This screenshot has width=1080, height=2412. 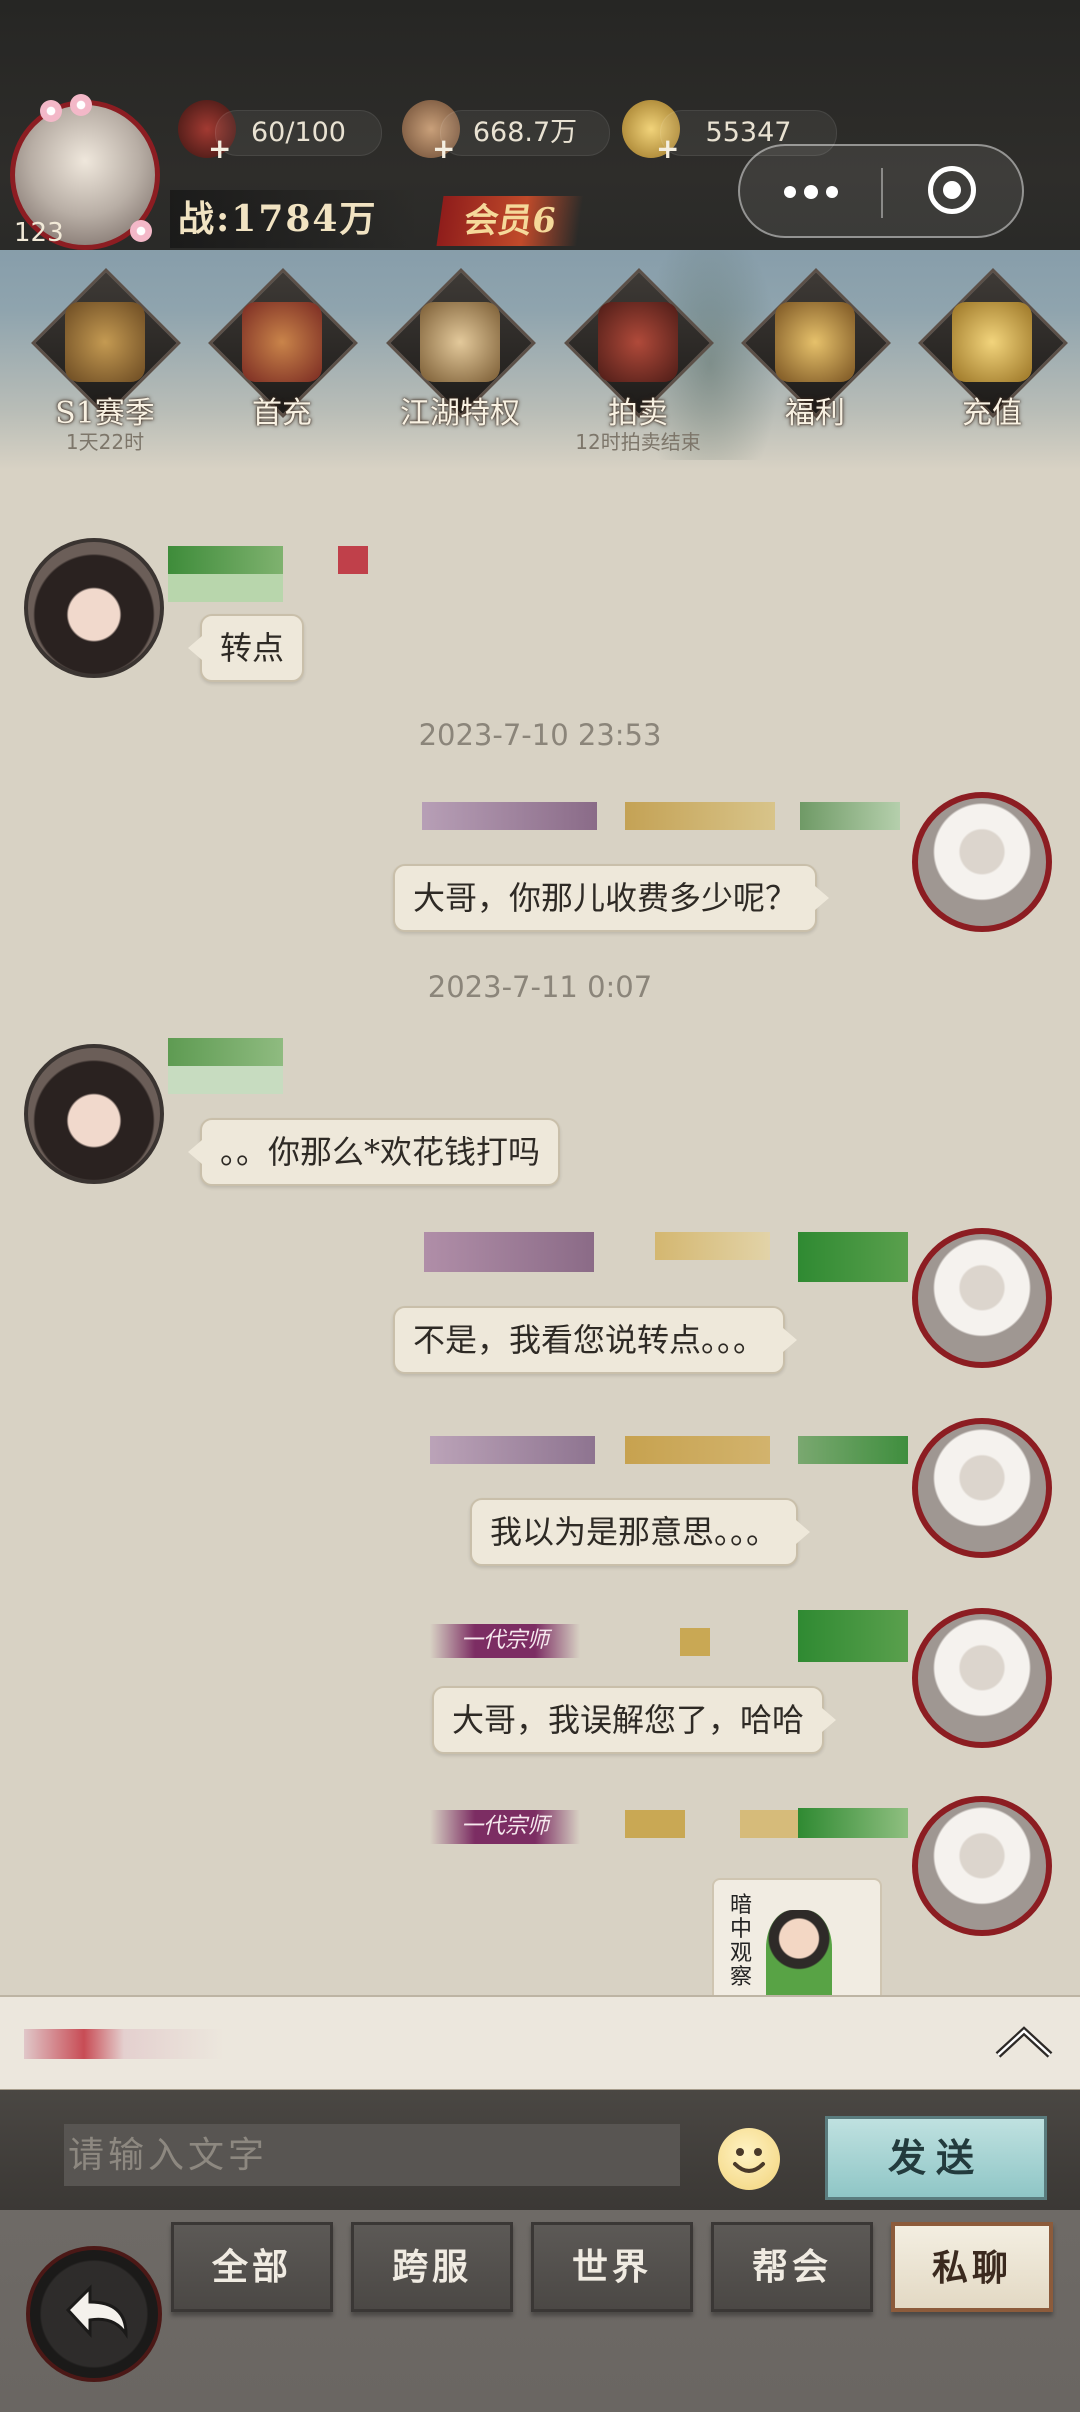 What do you see at coordinates (638, 342) in the screenshot?
I see `auction-gavel-icon` at bounding box center [638, 342].